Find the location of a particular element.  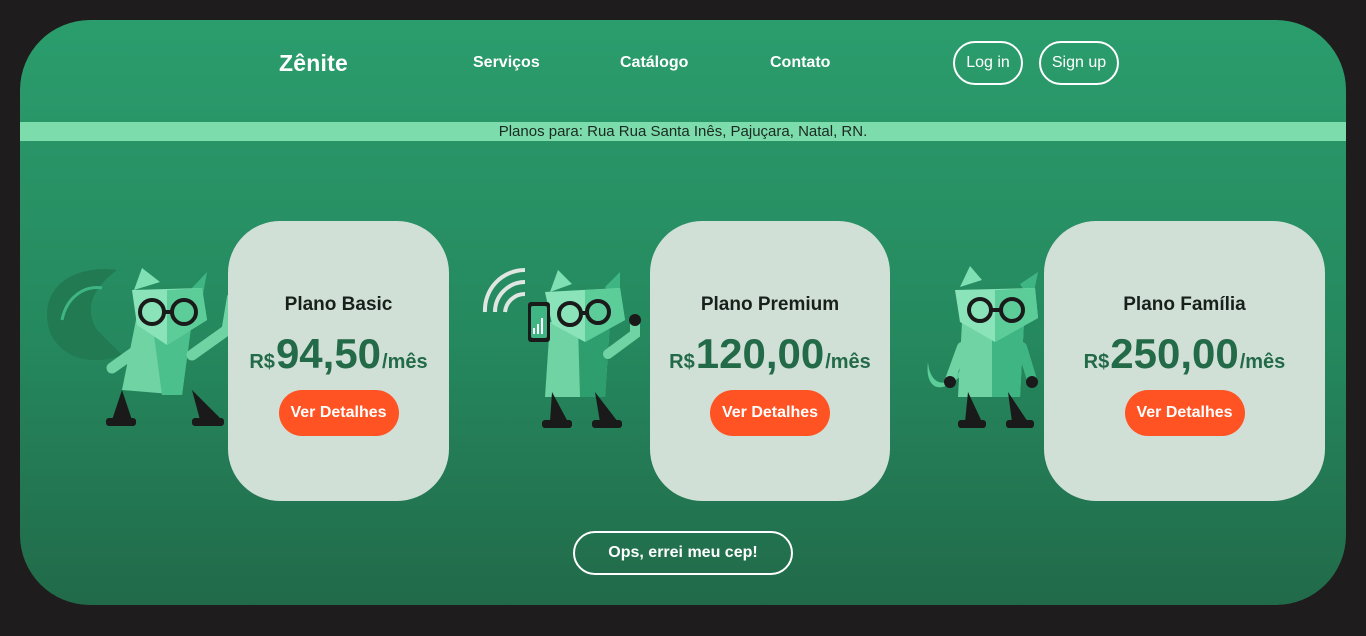

plan-name: Plano Basic is located at coordinates (338, 304).